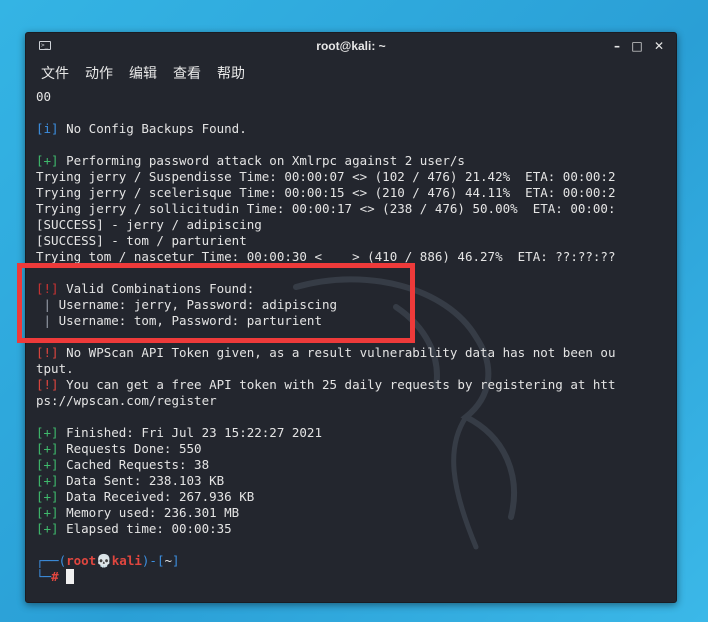  What do you see at coordinates (325, 321) in the screenshot?
I see `terminal-line: | Username: tom, Password: parturient` at bounding box center [325, 321].